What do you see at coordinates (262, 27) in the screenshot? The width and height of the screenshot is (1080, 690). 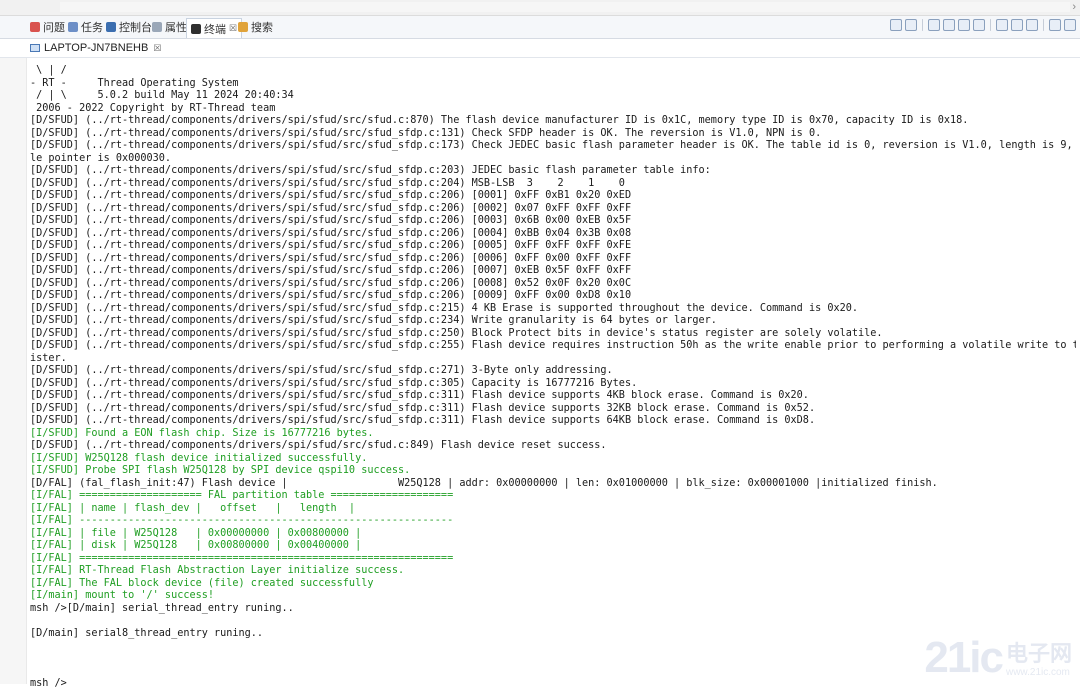 I see `tab-label: 搜索` at bounding box center [262, 27].